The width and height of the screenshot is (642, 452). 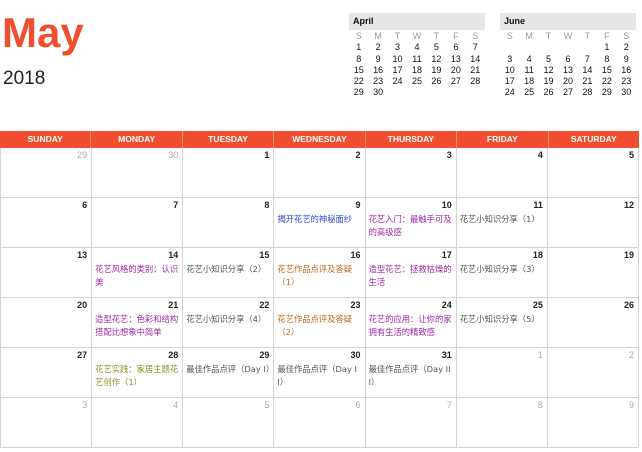 I want to click on day-cell: 16 花艺作品点评及答疑（1）, so click(x=320, y=272).